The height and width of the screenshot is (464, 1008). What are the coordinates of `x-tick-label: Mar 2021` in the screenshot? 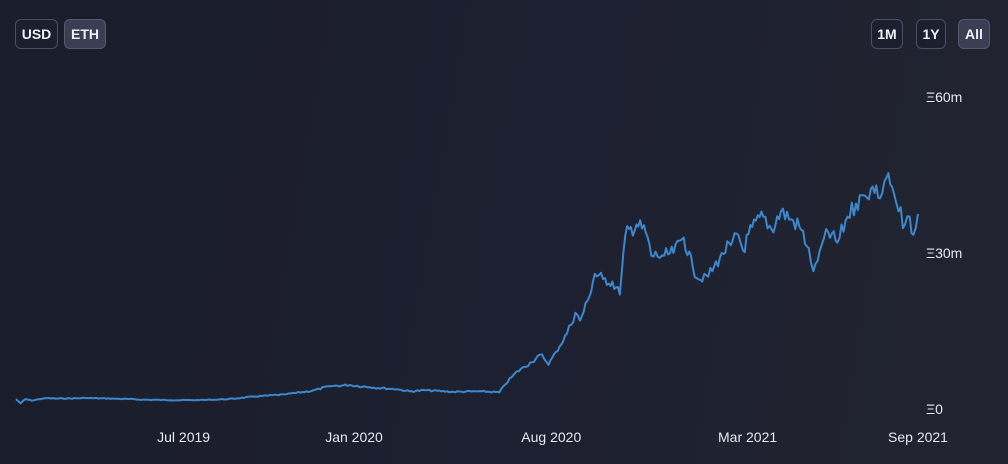 It's located at (747, 437).